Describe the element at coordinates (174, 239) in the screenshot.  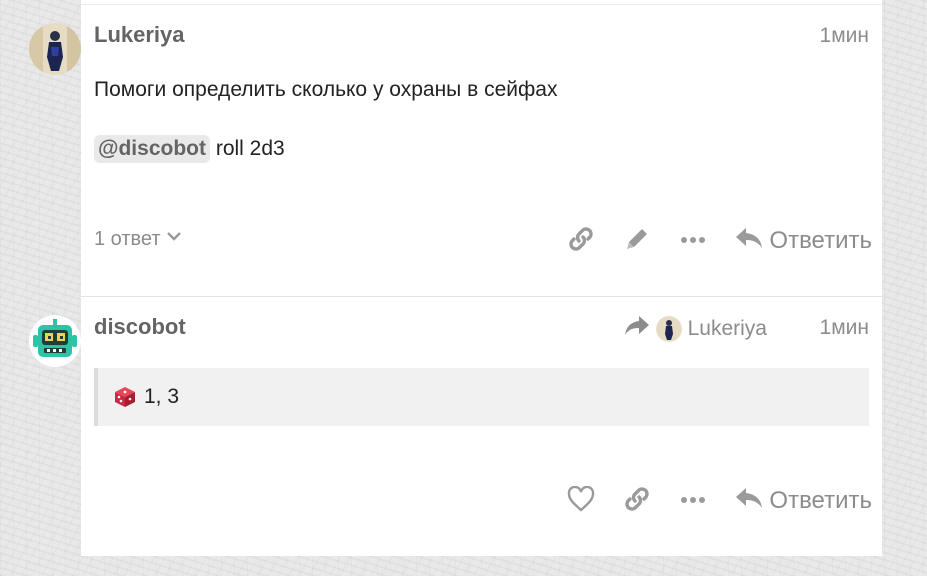
I see `chevron-down-icon` at that location.